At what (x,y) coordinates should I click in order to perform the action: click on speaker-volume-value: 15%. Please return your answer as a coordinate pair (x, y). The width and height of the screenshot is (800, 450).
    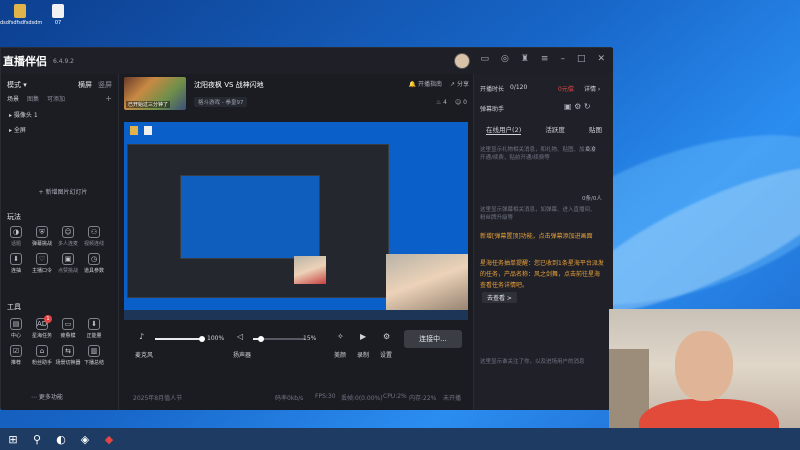
    Looking at the image, I should click on (310, 338).